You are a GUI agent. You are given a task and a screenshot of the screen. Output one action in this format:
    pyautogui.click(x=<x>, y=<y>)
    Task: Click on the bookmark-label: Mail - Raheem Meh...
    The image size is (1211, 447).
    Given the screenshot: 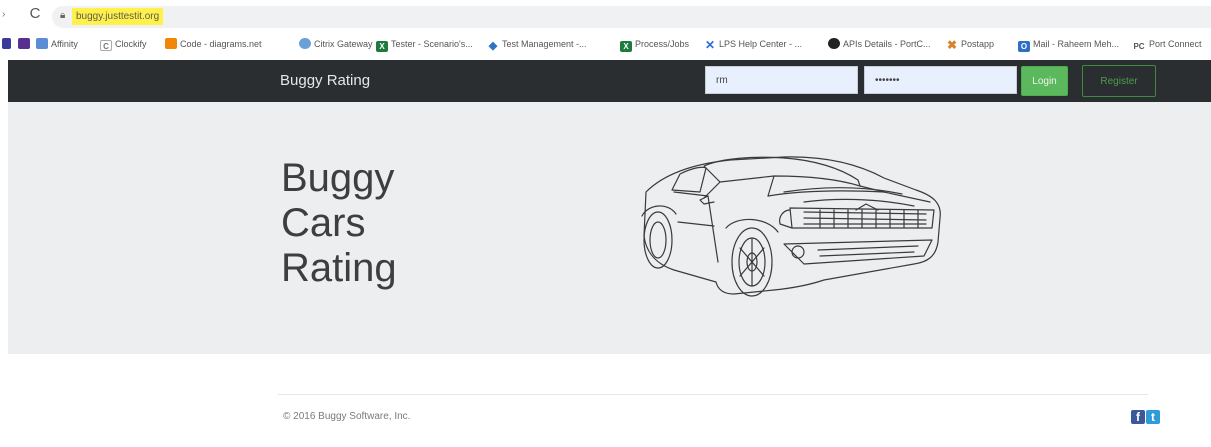 What is the action you would take?
    pyautogui.click(x=1076, y=44)
    